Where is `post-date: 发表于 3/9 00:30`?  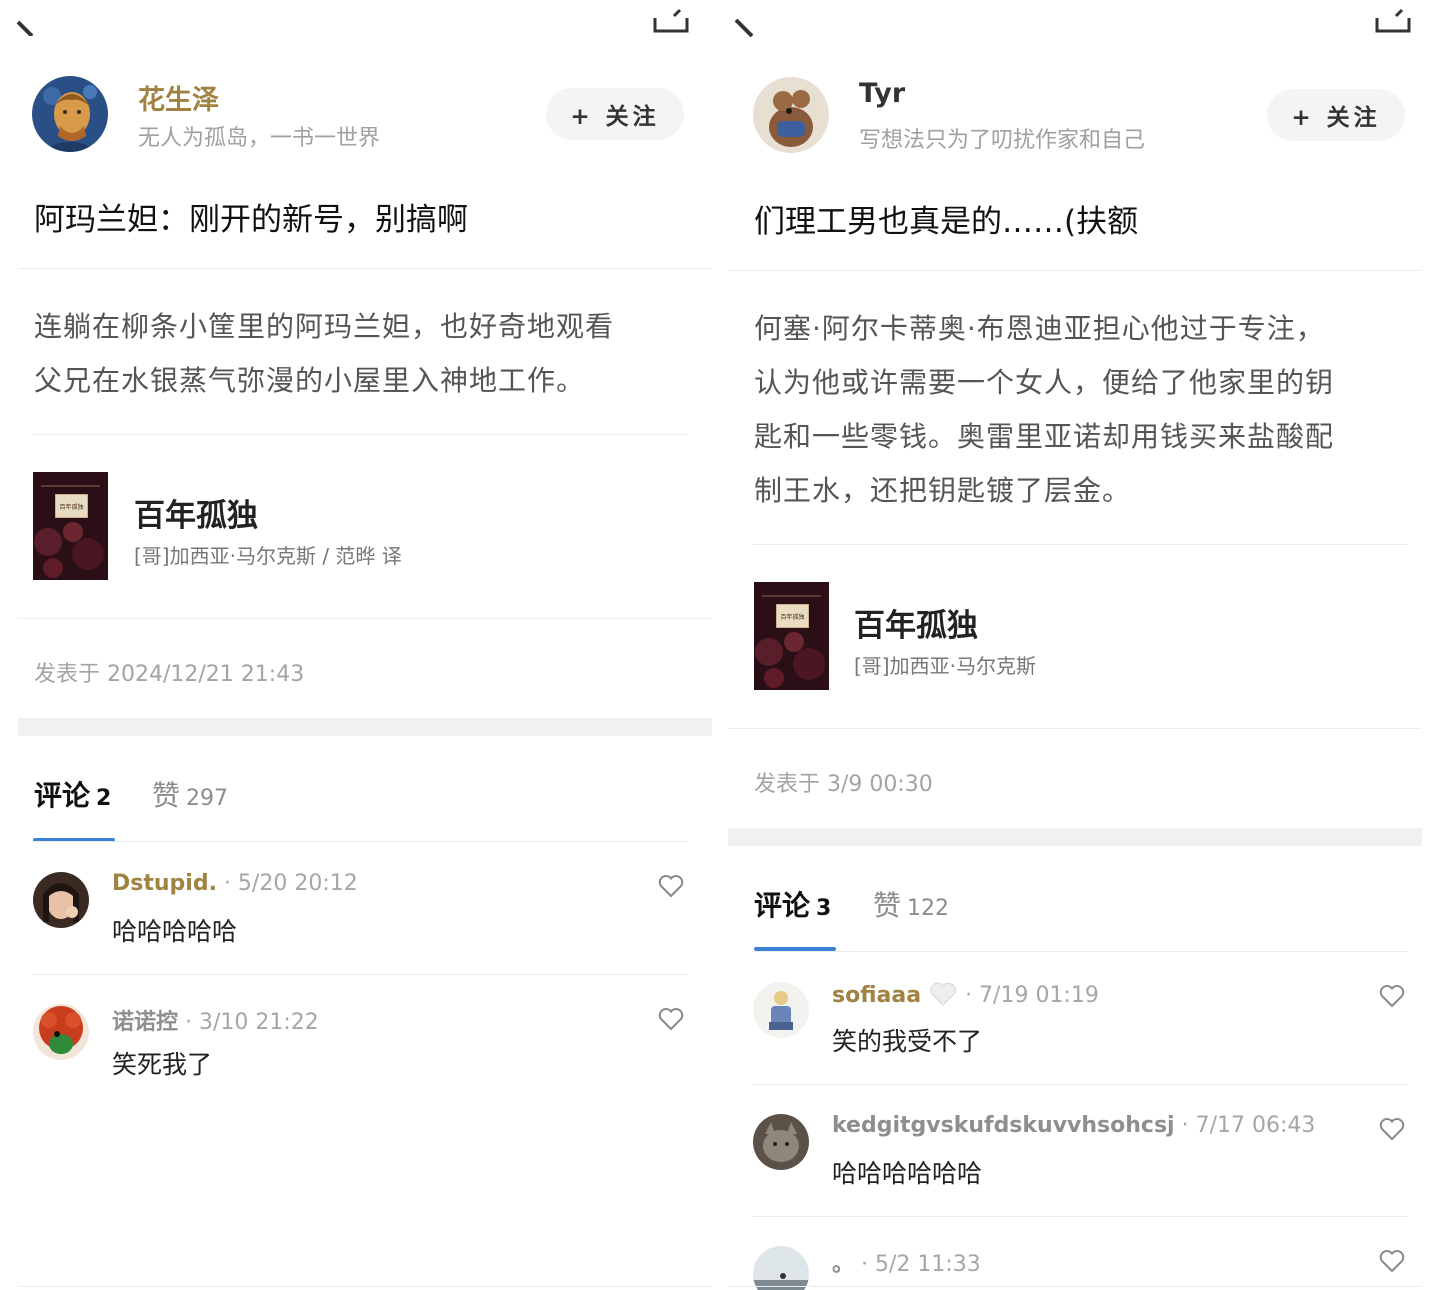
post-date: 发表于 3/9 00:30 is located at coordinates (843, 784).